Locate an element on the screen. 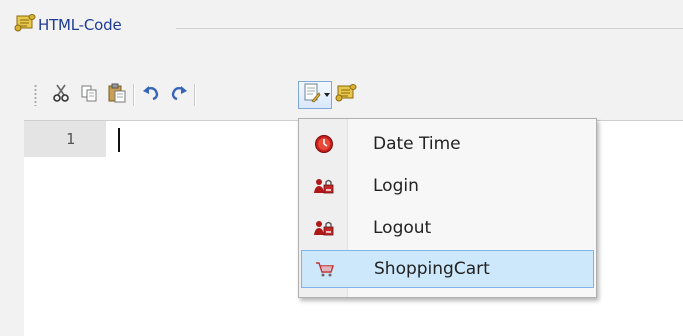 The image size is (683, 336). shopping-cart-icon is located at coordinates (325, 269).